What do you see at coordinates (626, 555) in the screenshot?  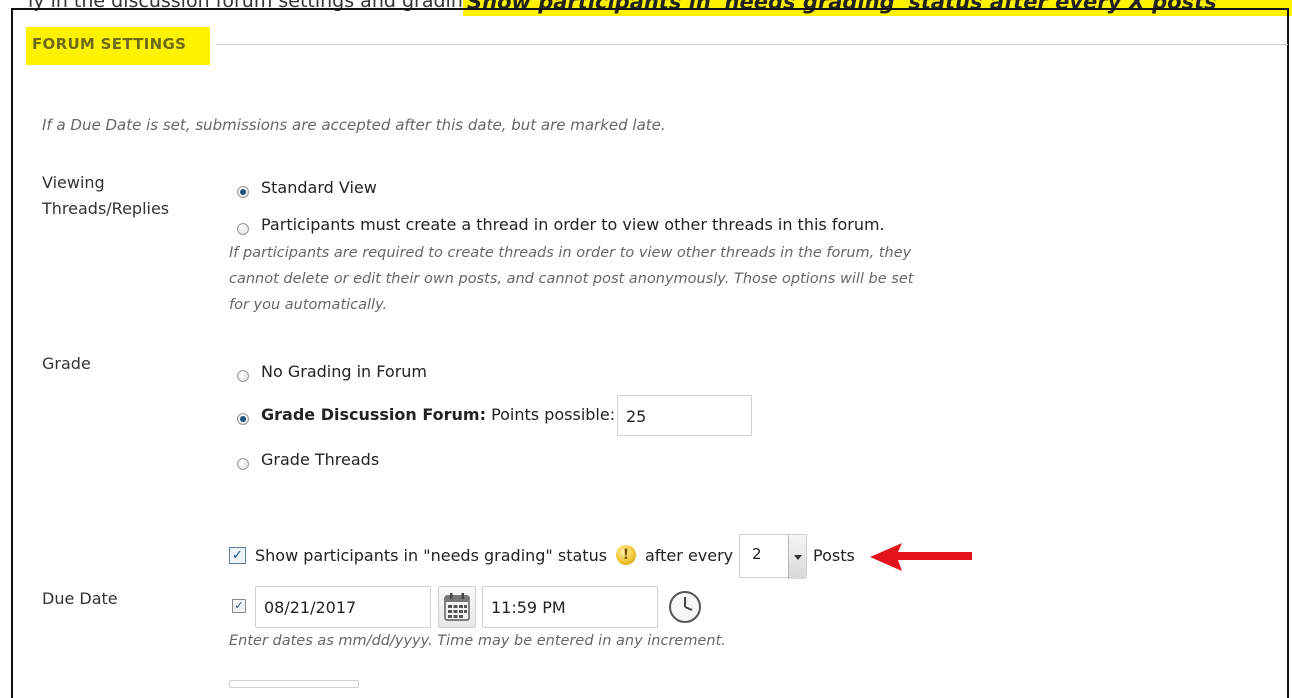 I see `warning-icon: !` at bounding box center [626, 555].